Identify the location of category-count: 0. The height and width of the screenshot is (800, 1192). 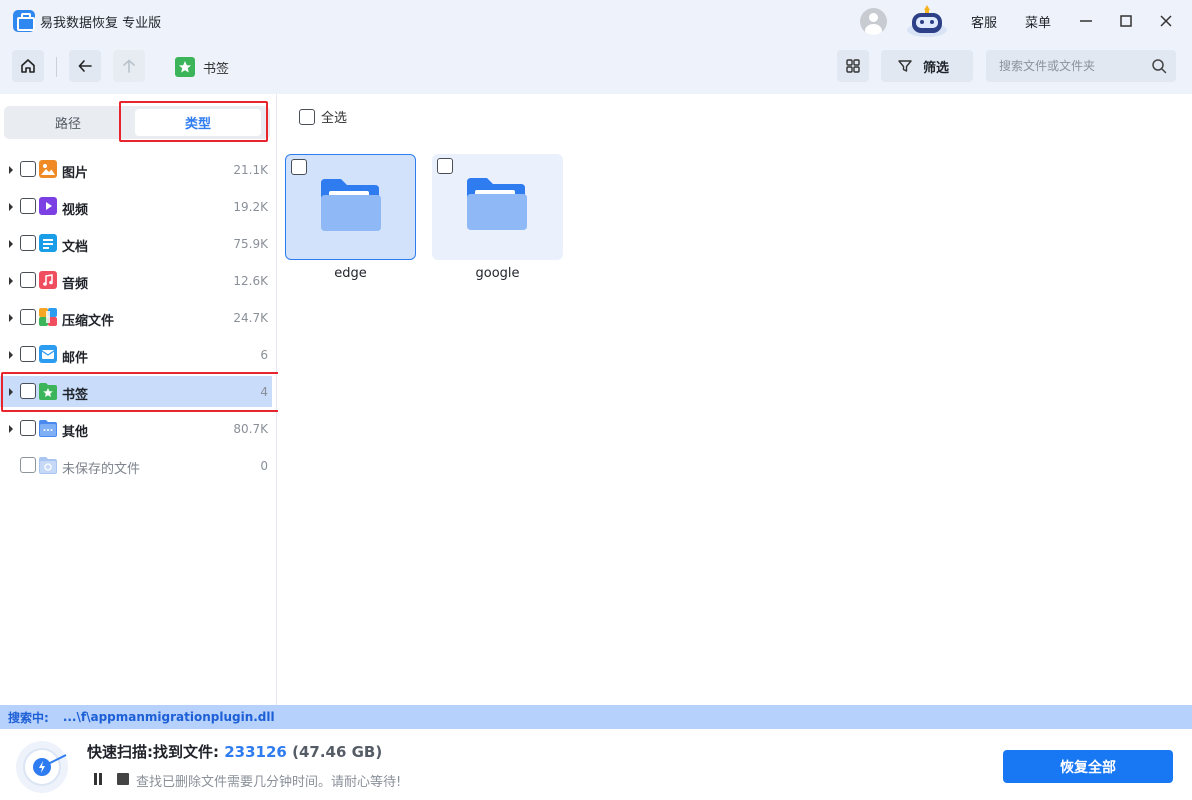
(264, 466).